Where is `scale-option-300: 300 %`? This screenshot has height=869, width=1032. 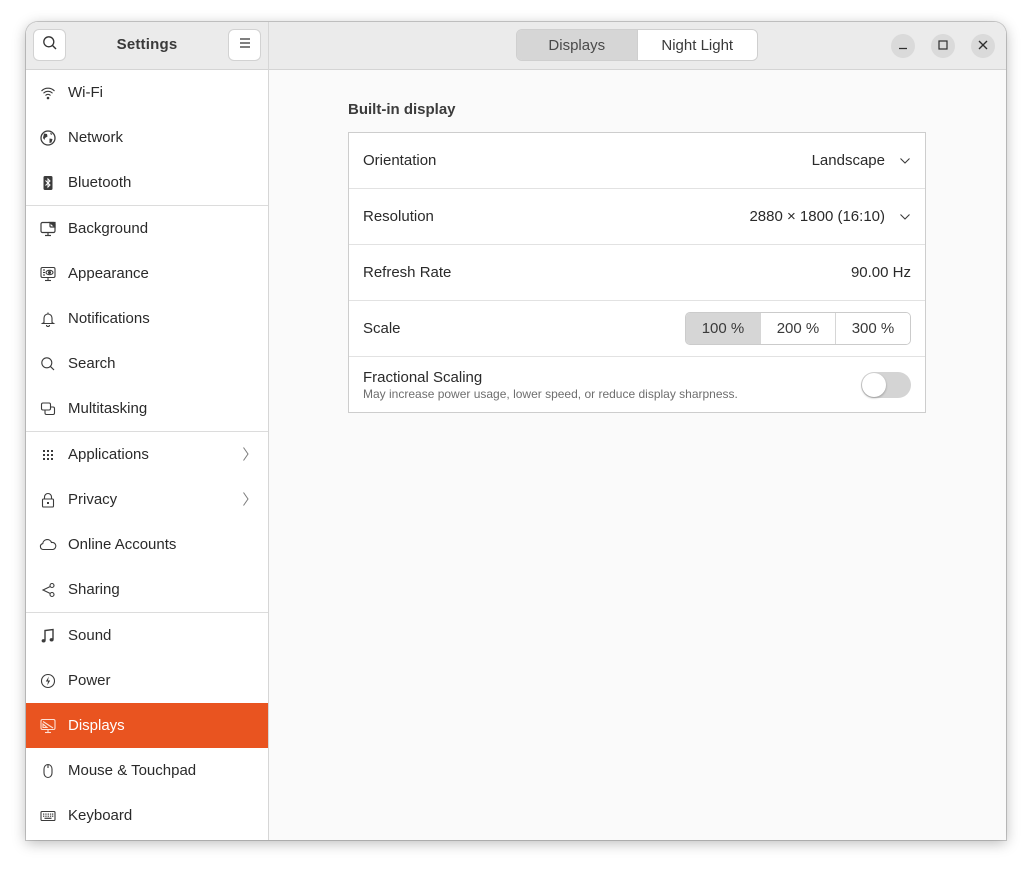
scale-option-300: 300 % is located at coordinates (872, 328).